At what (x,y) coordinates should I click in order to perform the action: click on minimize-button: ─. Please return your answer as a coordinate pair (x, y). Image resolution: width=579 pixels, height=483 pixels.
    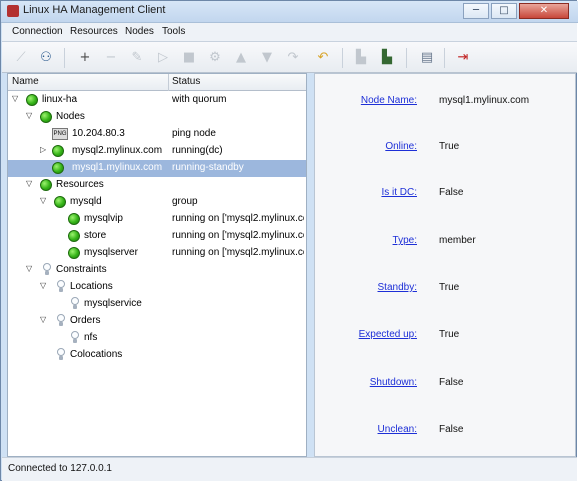
    Looking at the image, I should click on (476, 11).